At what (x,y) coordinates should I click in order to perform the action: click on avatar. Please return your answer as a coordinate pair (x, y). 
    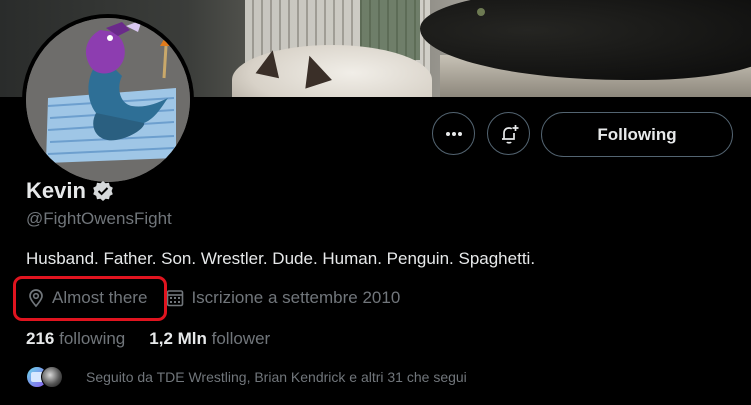
    Looking at the image, I should click on (108, 100).